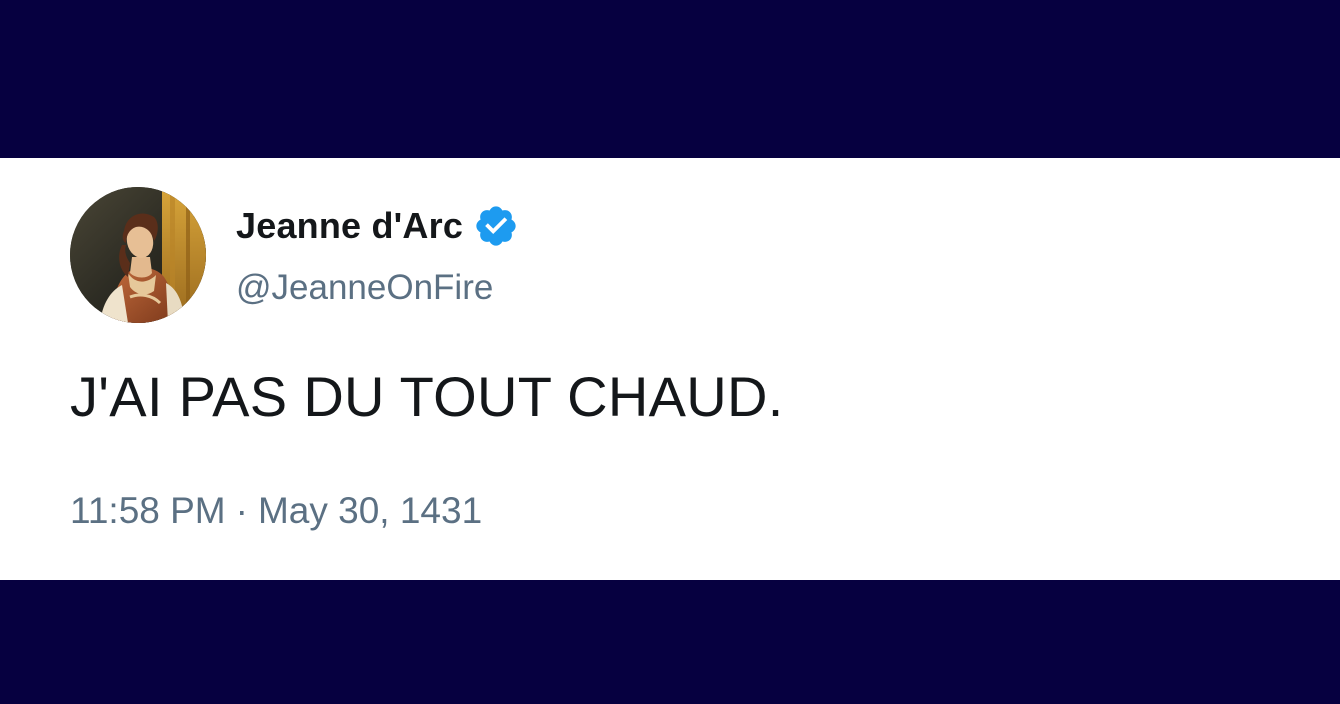  What do you see at coordinates (427, 396) in the screenshot?
I see `tweet-text: J'AI PAS DU TOUT CHAUD.` at bounding box center [427, 396].